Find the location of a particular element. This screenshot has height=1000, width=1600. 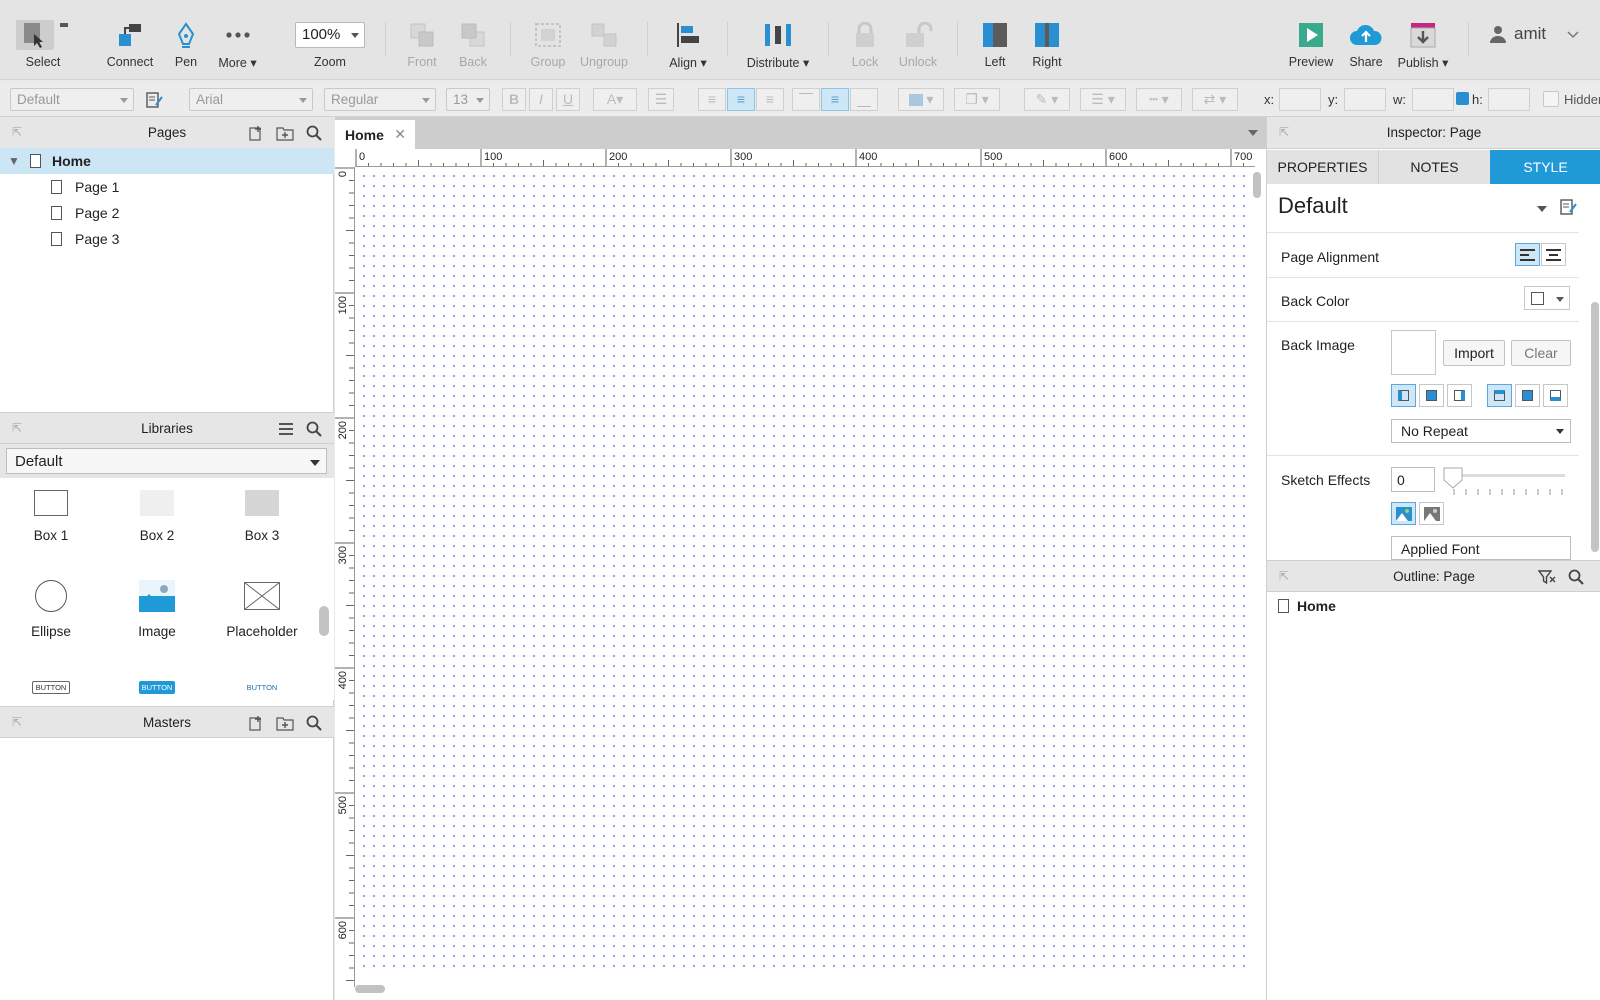

library-widget-box2: Box 2 is located at coordinates (157, 516).